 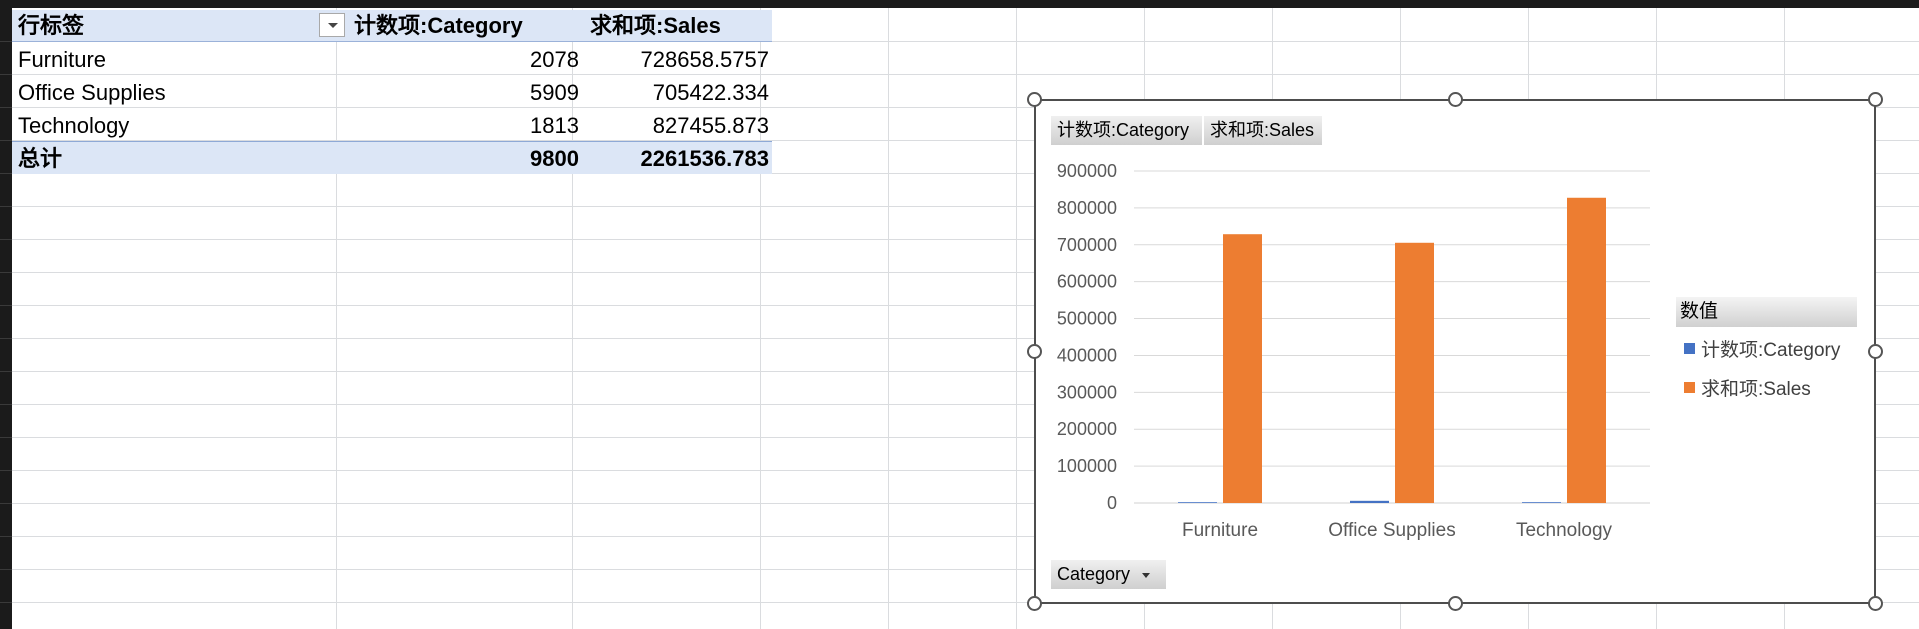 I want to click on legend-title: 数值, so click(x=1766, y=312).